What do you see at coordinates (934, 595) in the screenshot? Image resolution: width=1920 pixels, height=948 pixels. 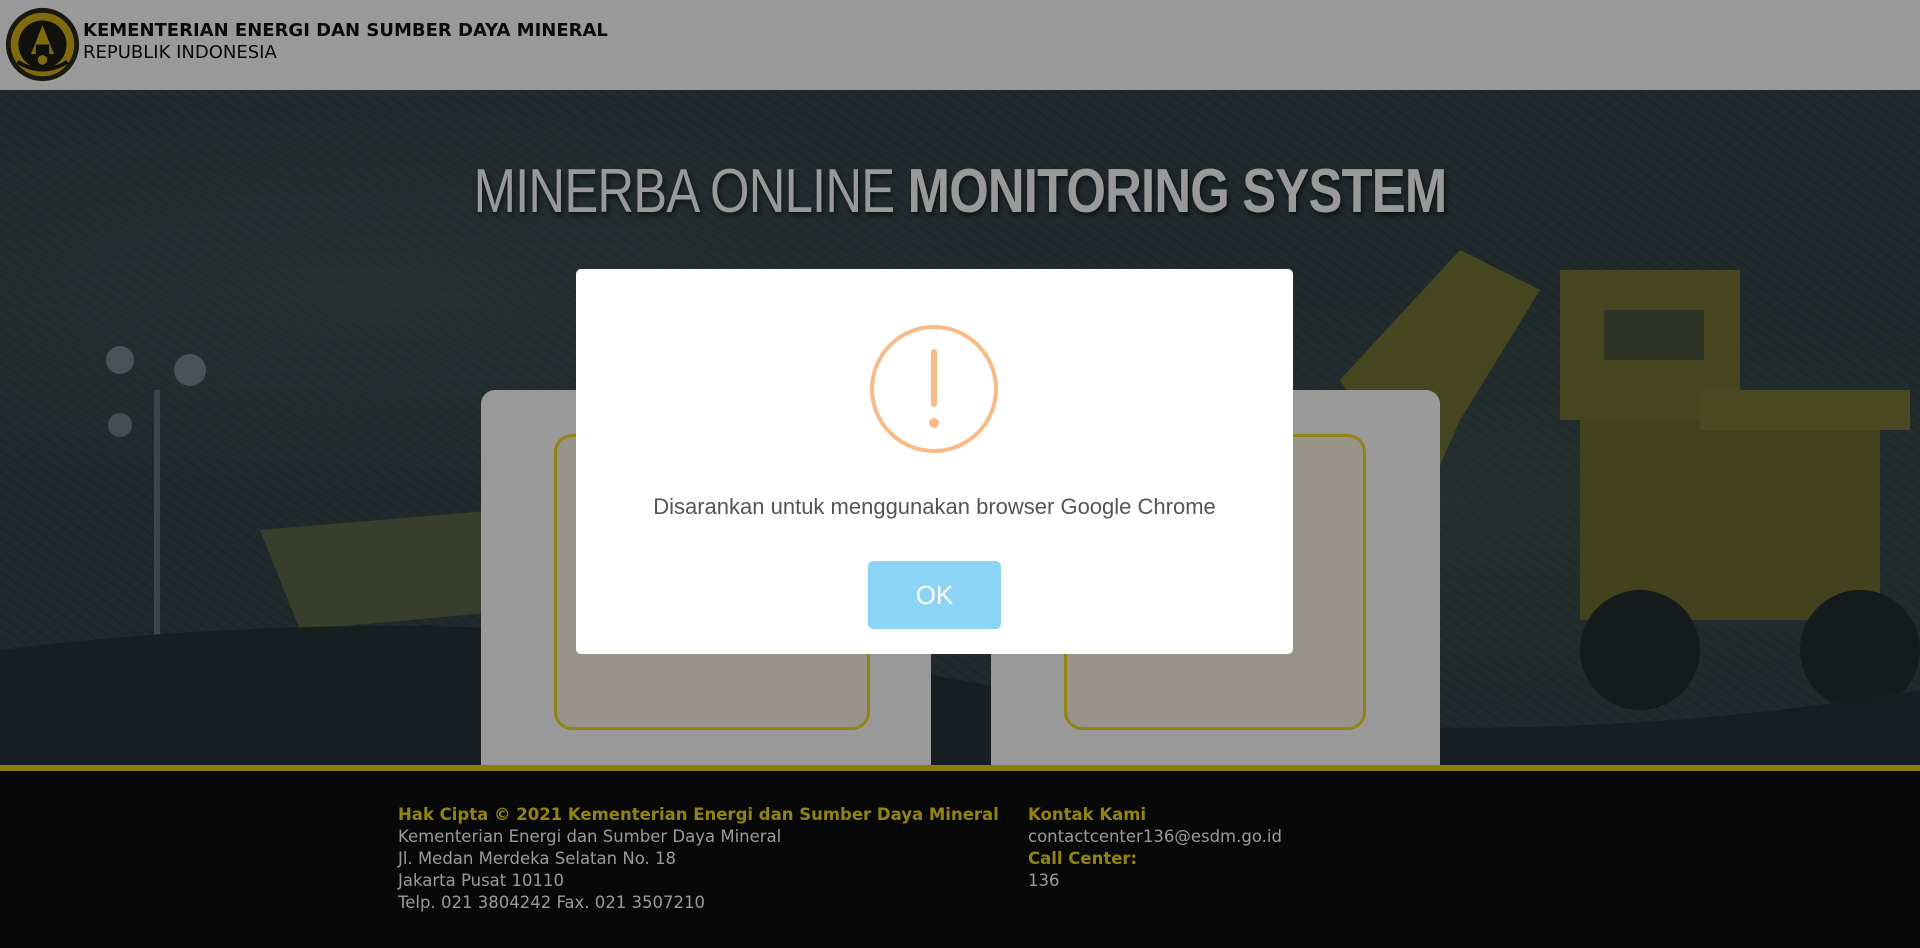 I see `ok-button: OK` at bounding box center [934, 595].